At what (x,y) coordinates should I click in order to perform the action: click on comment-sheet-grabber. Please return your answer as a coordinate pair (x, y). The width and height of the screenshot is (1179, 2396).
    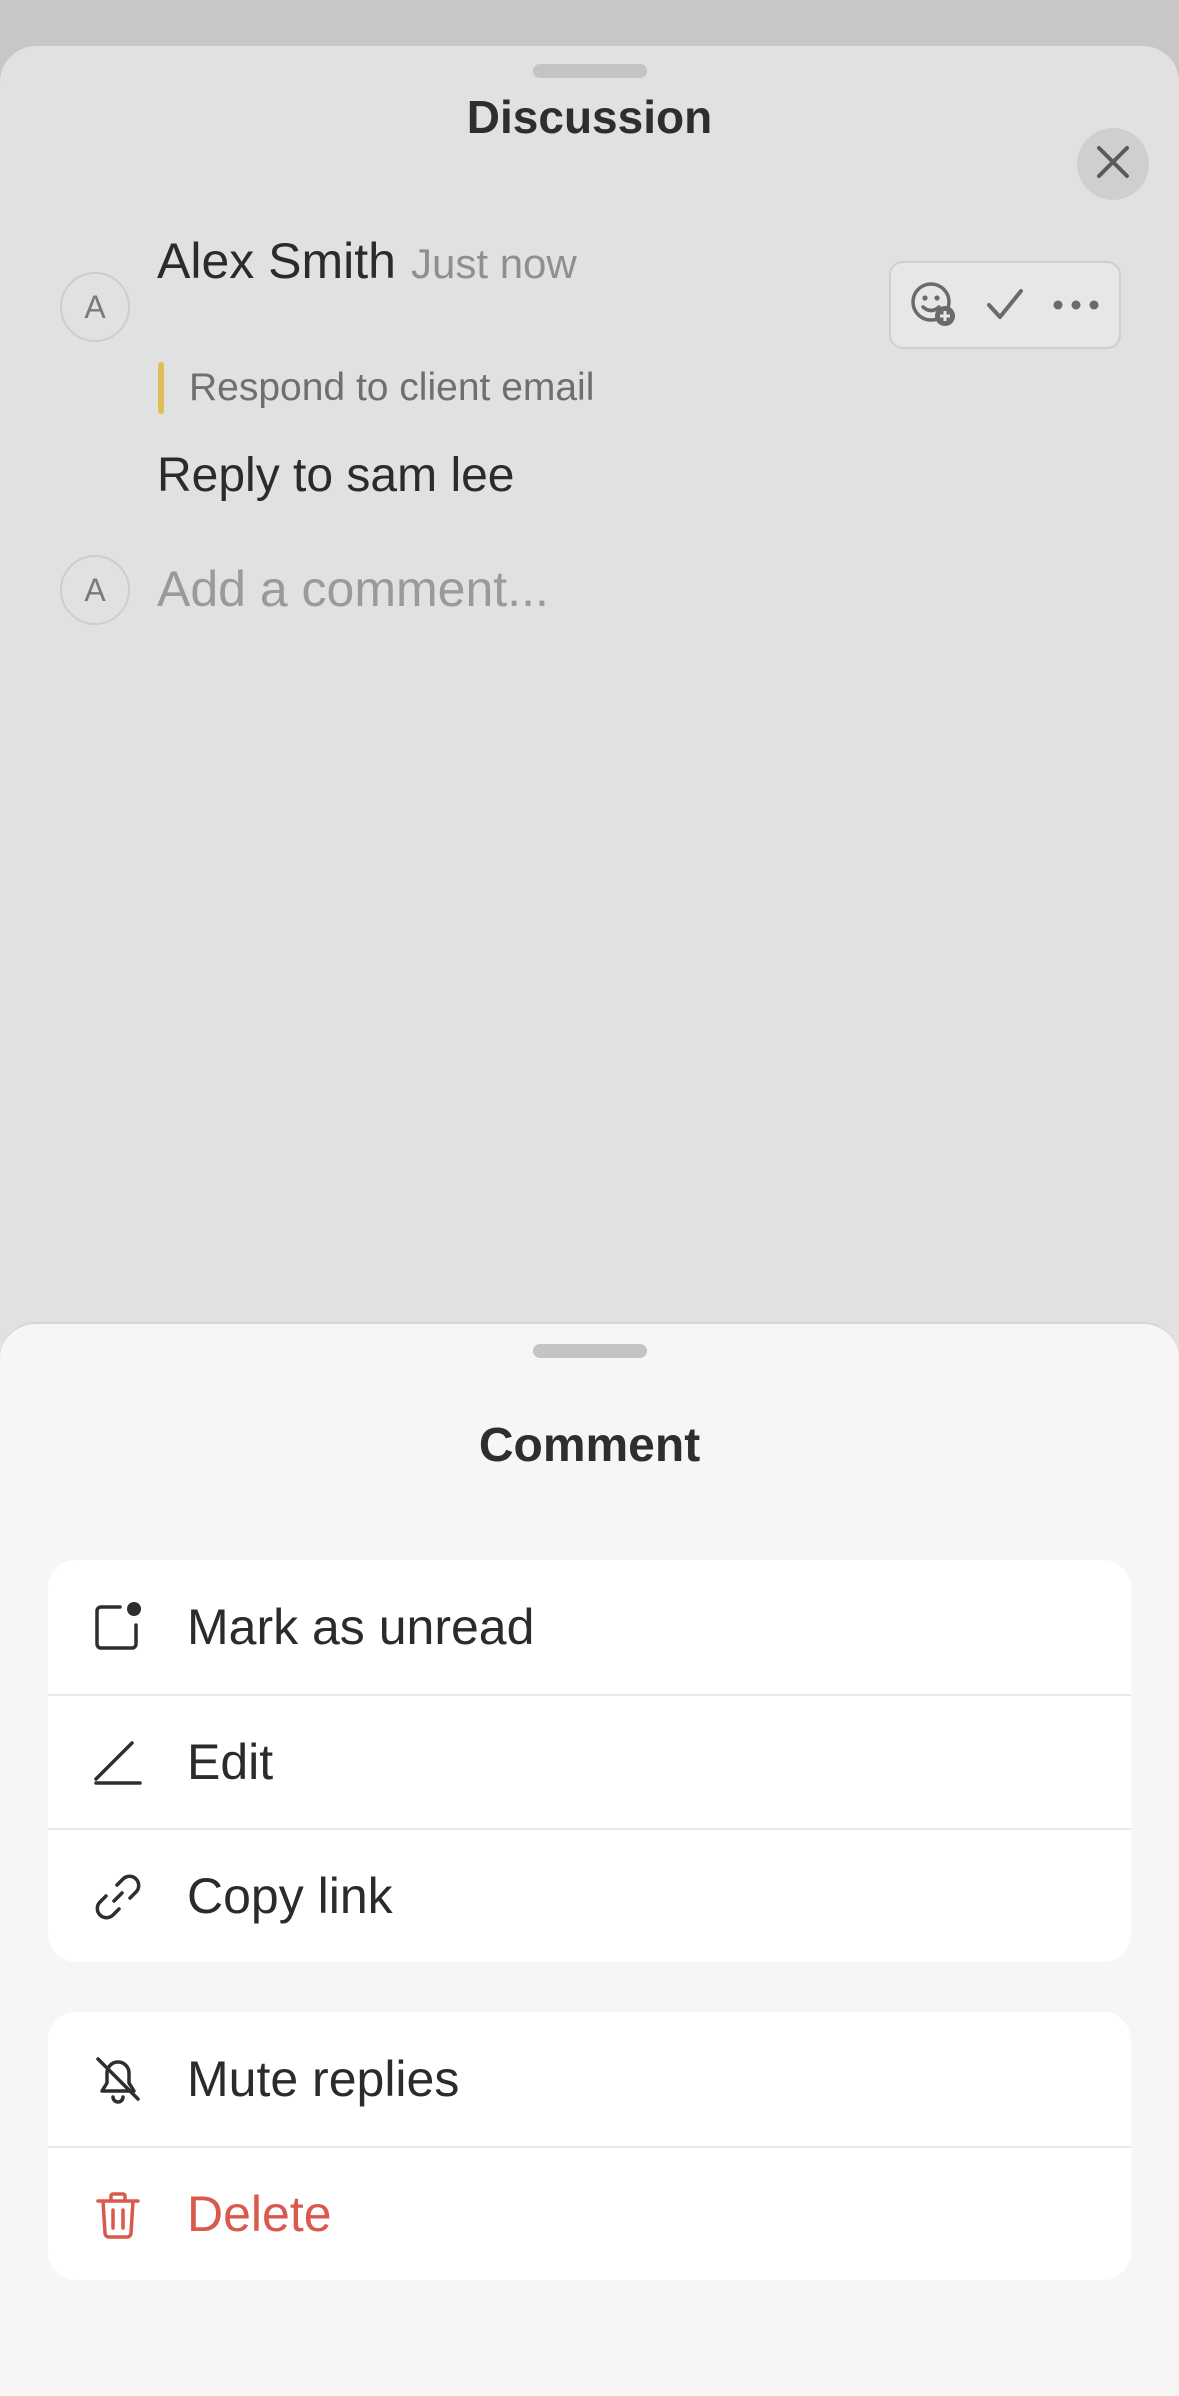
    Looking at the image, I should click on (590, 1351).